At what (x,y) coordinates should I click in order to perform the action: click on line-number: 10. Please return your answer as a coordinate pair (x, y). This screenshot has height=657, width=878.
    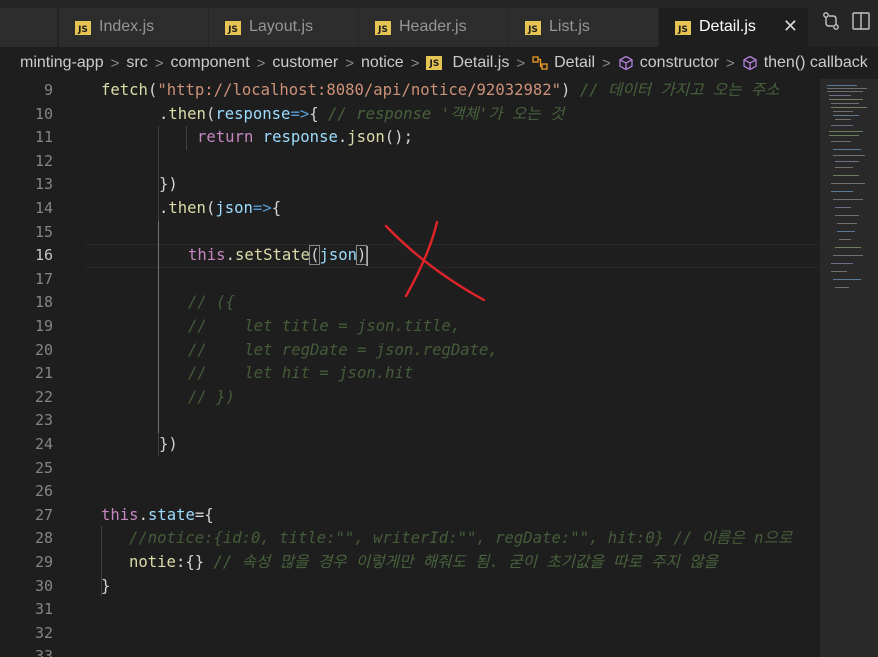
    Looking at the image, I should click on (43, 113).